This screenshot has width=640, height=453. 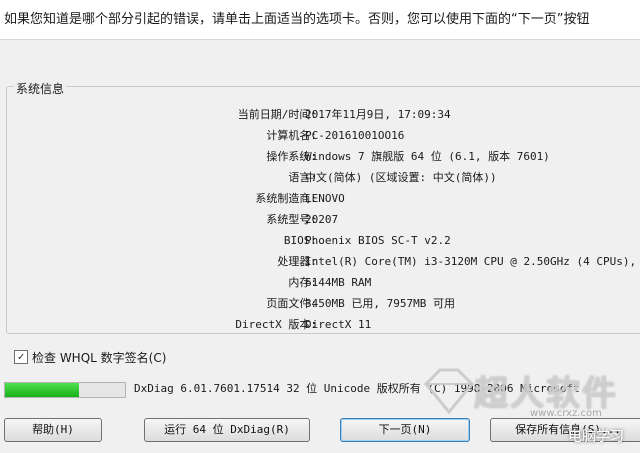 I want to click on check-mark-icon: ✓, so click(x=21, y=356).